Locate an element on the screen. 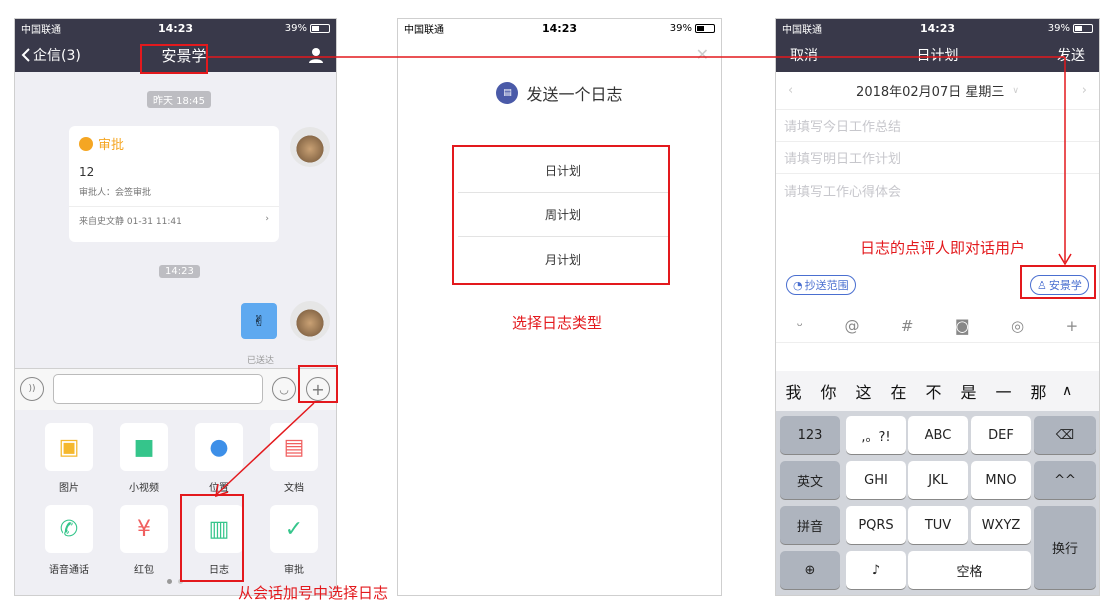  card-content: 12 is located at coordinates (87, 172).